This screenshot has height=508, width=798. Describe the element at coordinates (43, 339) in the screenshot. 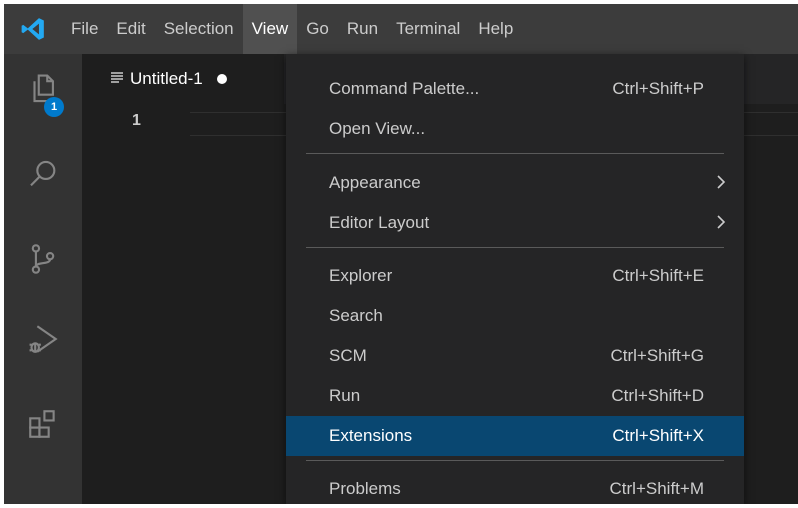

I see `run-debug-icon` at that location.